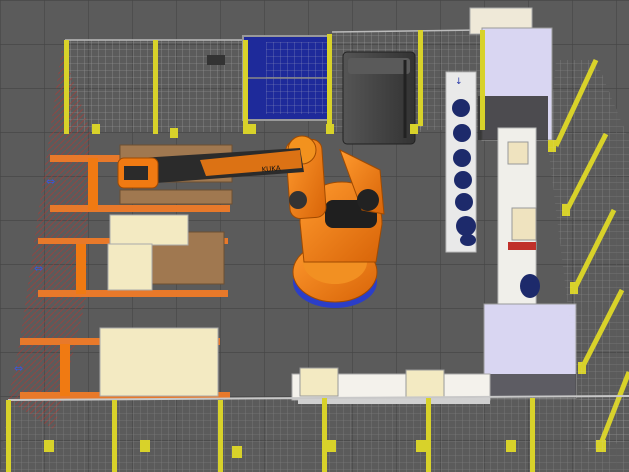 The width and height of the screenshot is (629, 472). Describe the element at coordinates (518, 217) in the screenshot. I see `right-conveyor` at that location.